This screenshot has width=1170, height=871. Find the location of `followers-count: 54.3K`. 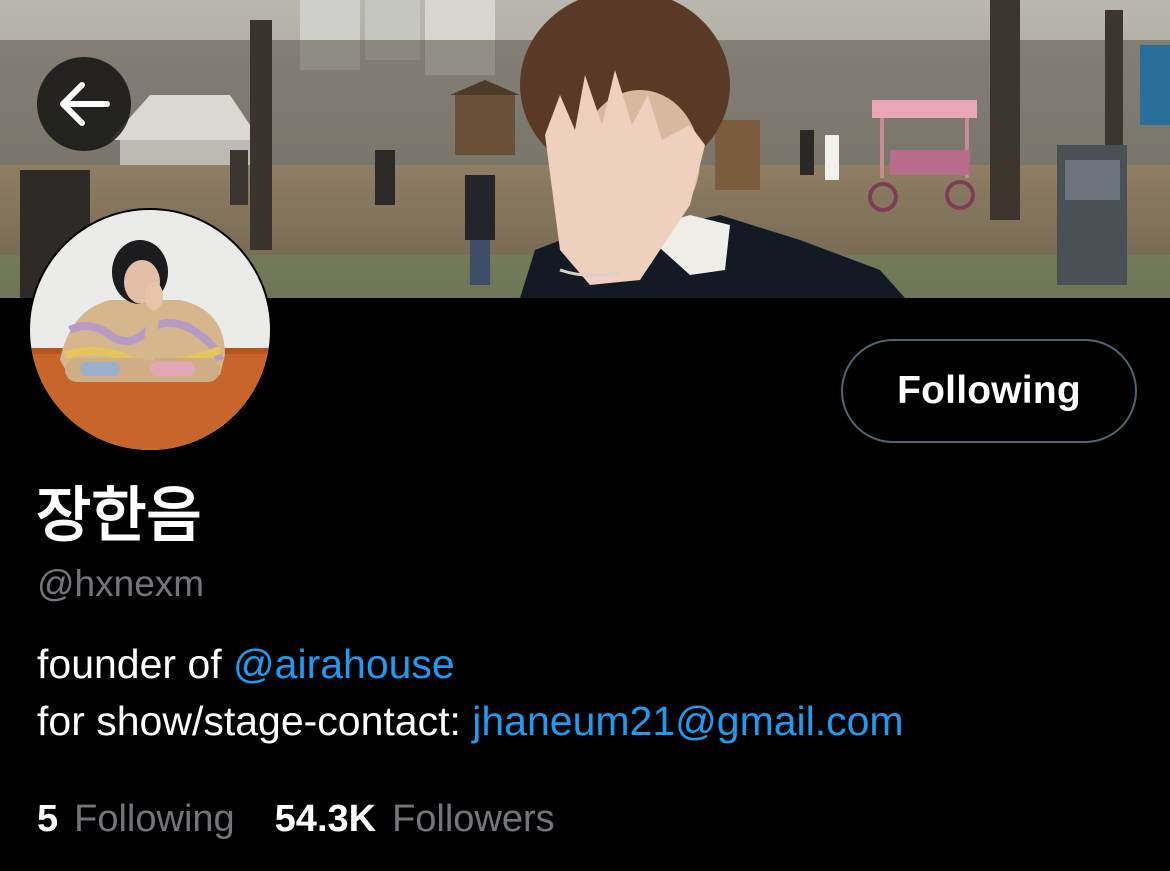

followers-count: 54.3K is located at coordinates (325, 819).